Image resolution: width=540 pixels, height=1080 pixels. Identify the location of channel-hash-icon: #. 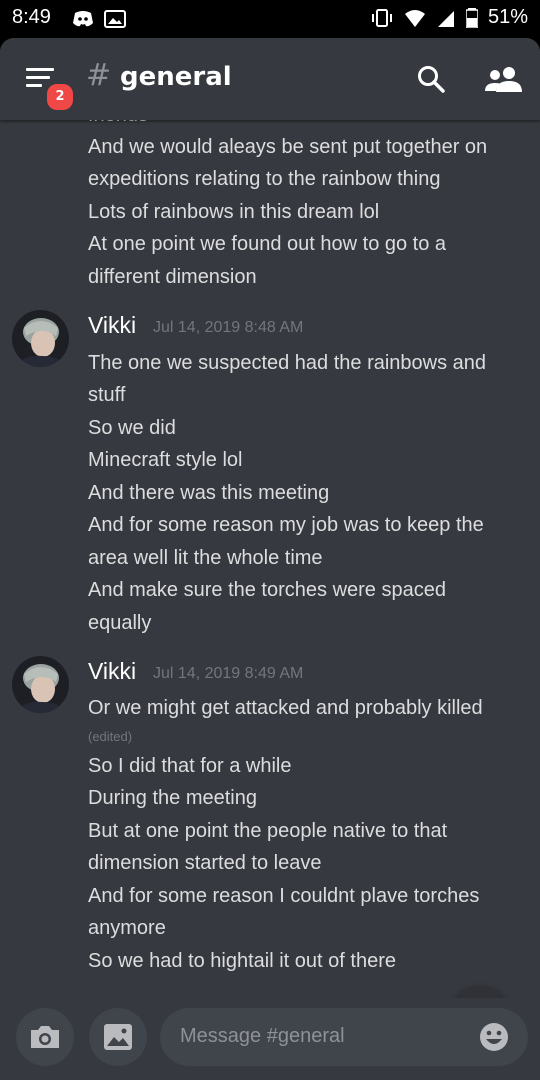
(99, 75).